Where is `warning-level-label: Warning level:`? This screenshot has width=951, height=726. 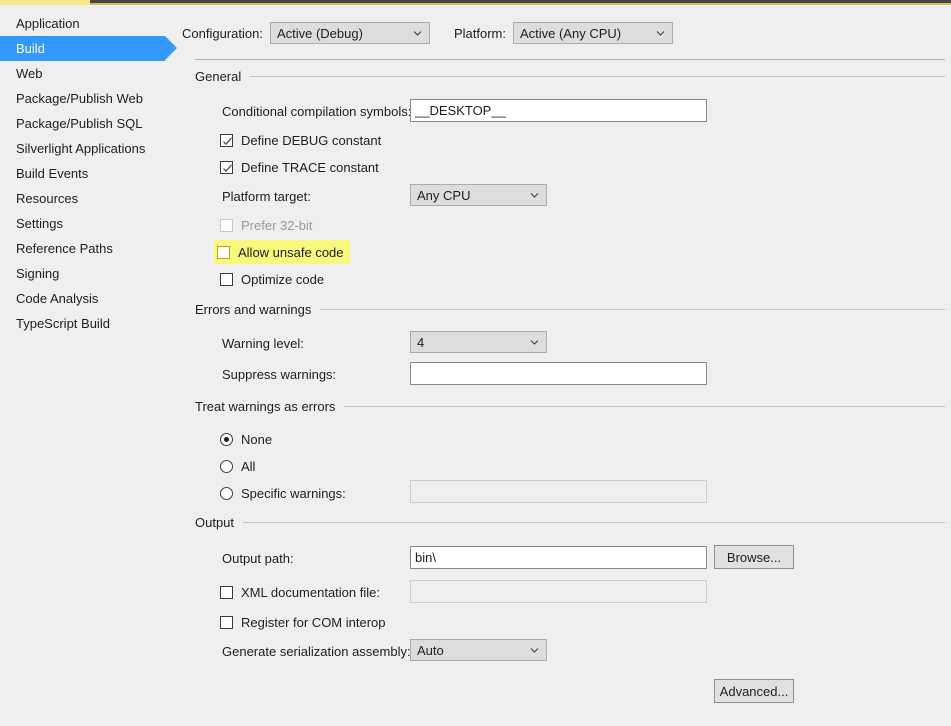 warning-level-label: Warning level: is located at coordinates (263, 343).